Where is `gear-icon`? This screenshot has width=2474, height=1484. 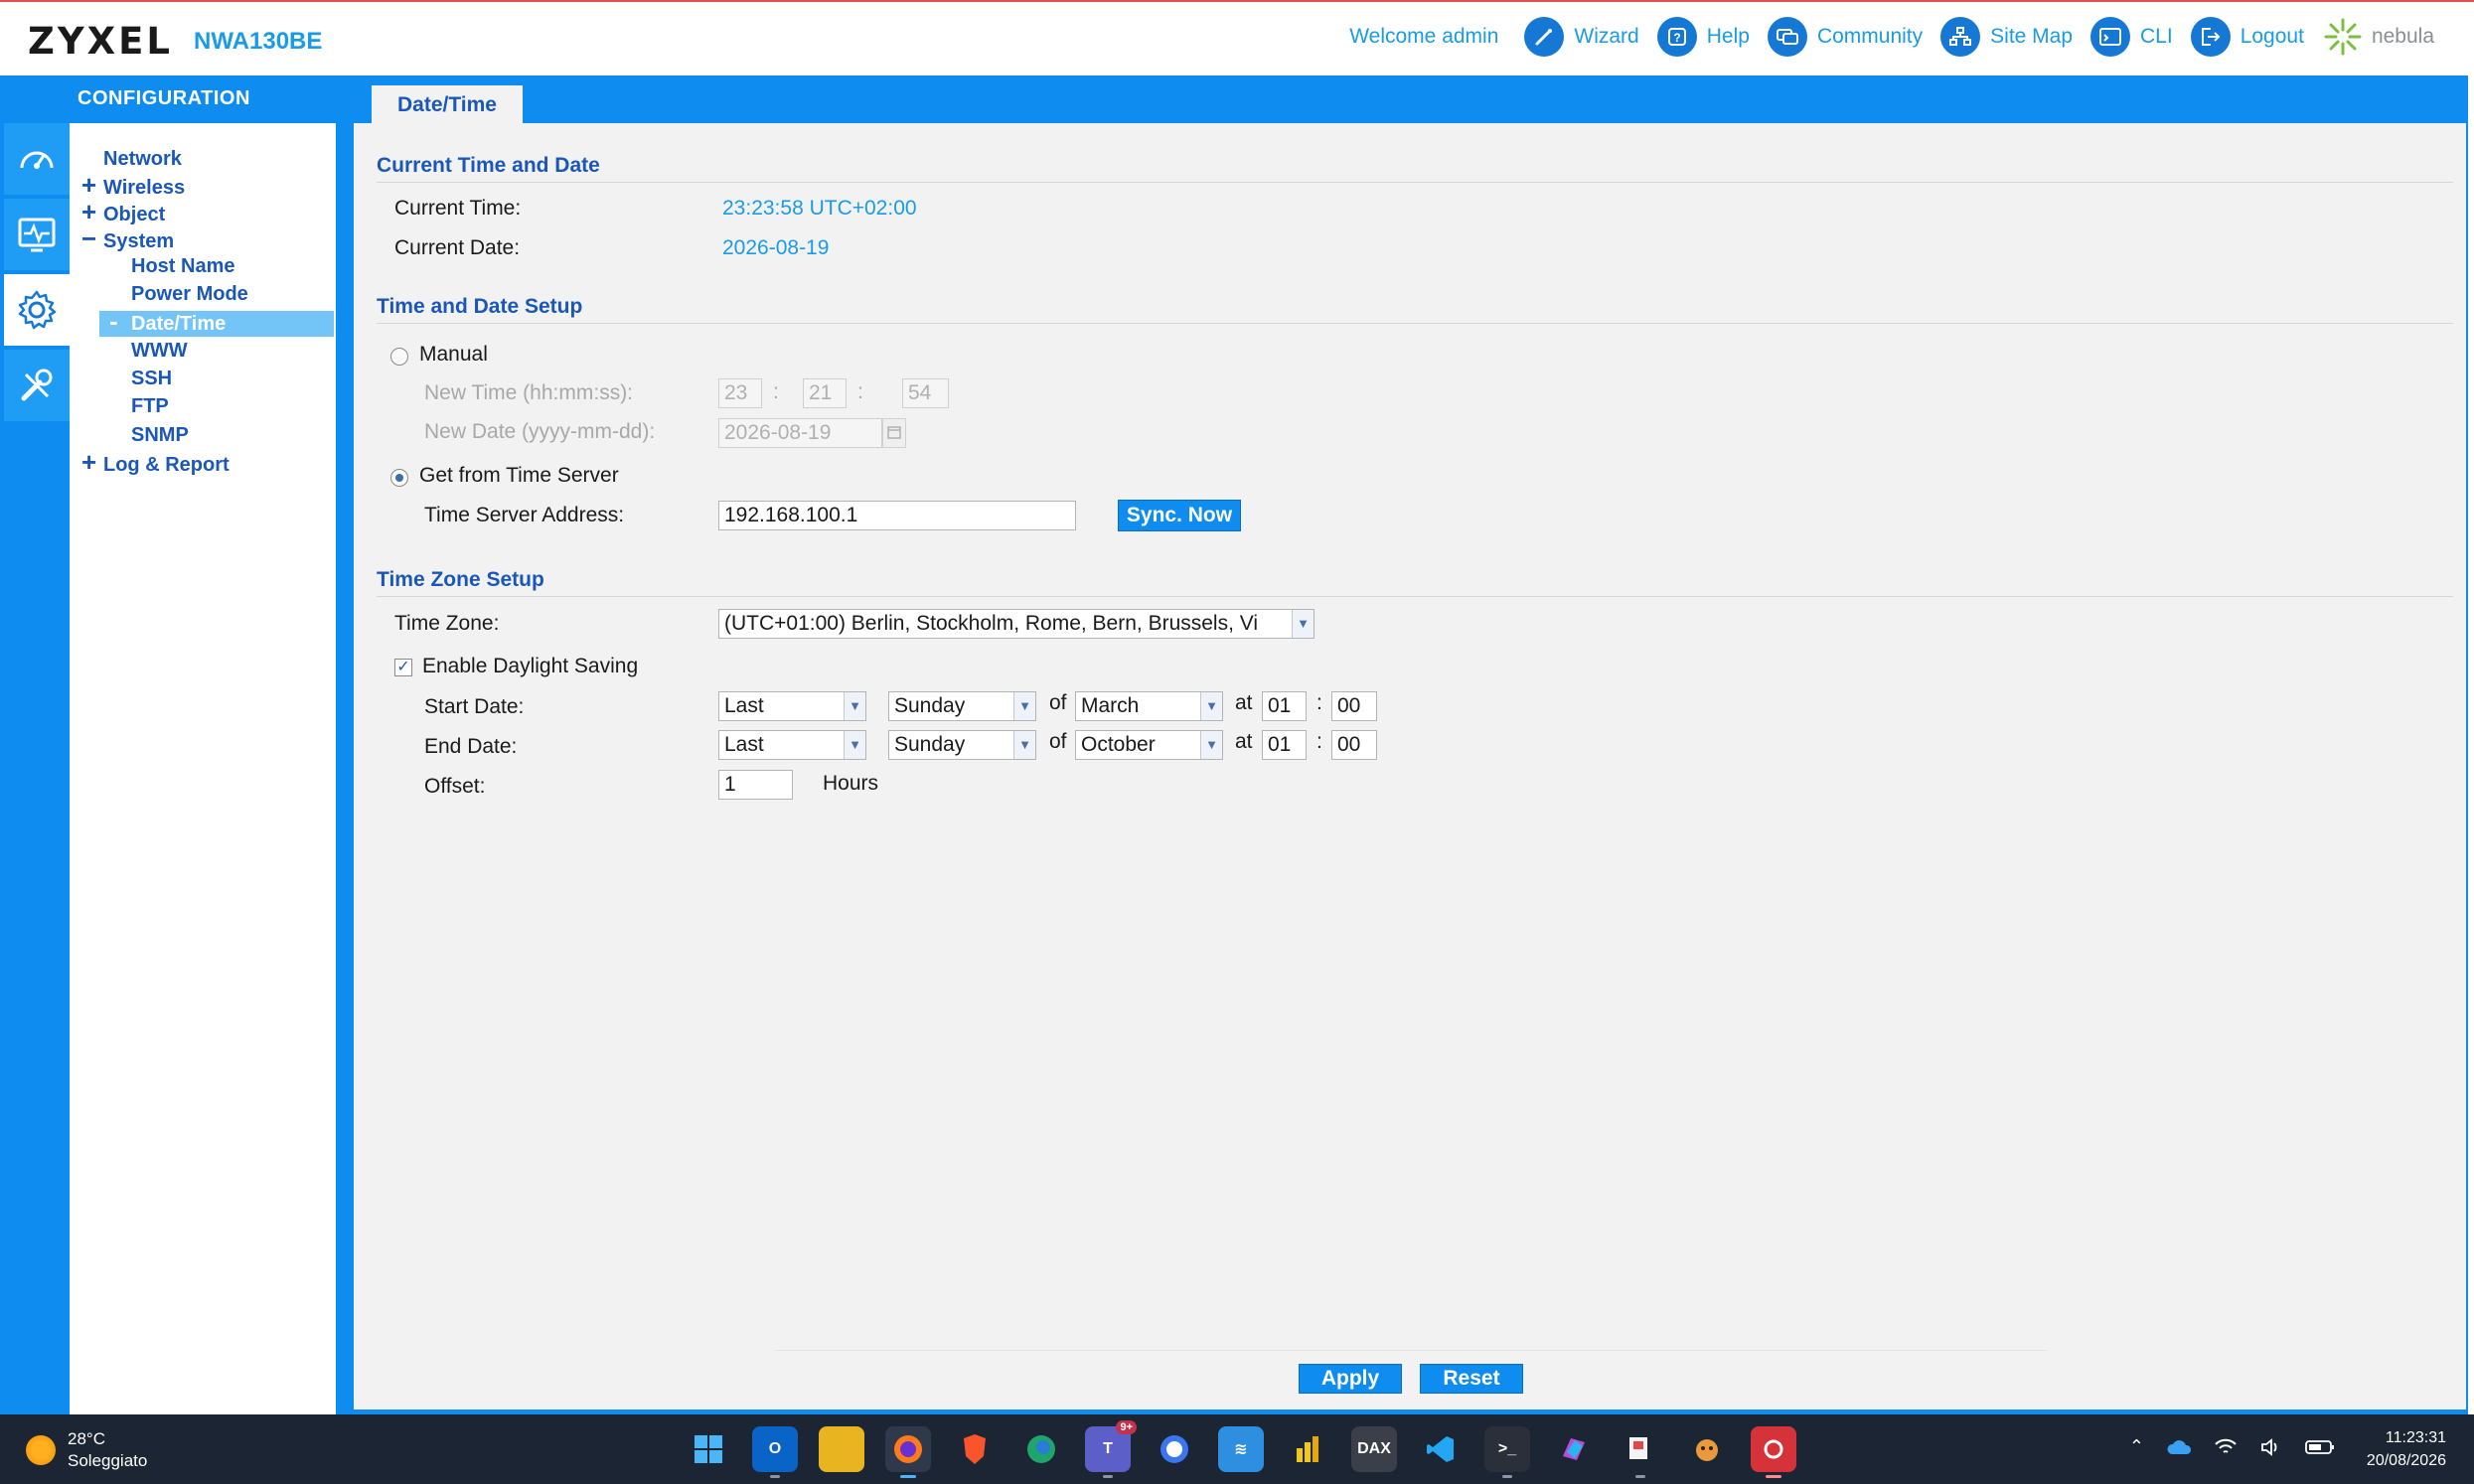
gear-icon is located at coordinates (37, 310).